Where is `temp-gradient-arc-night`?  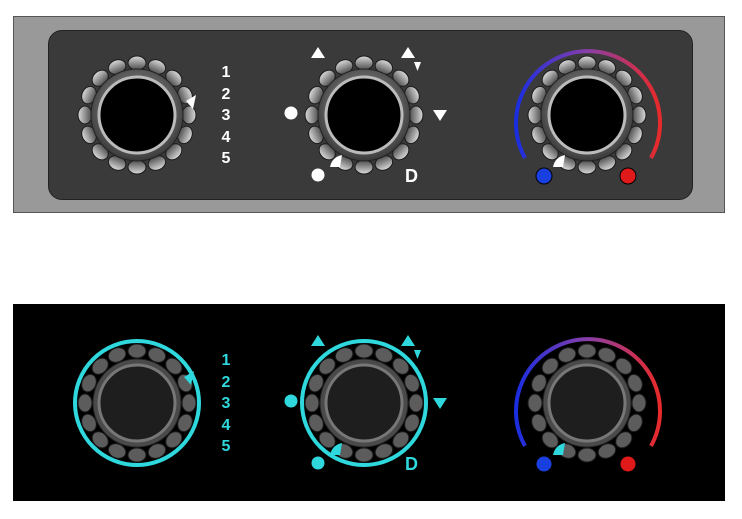 temp-gradient-arc-night is located at coordinates (588, 405).